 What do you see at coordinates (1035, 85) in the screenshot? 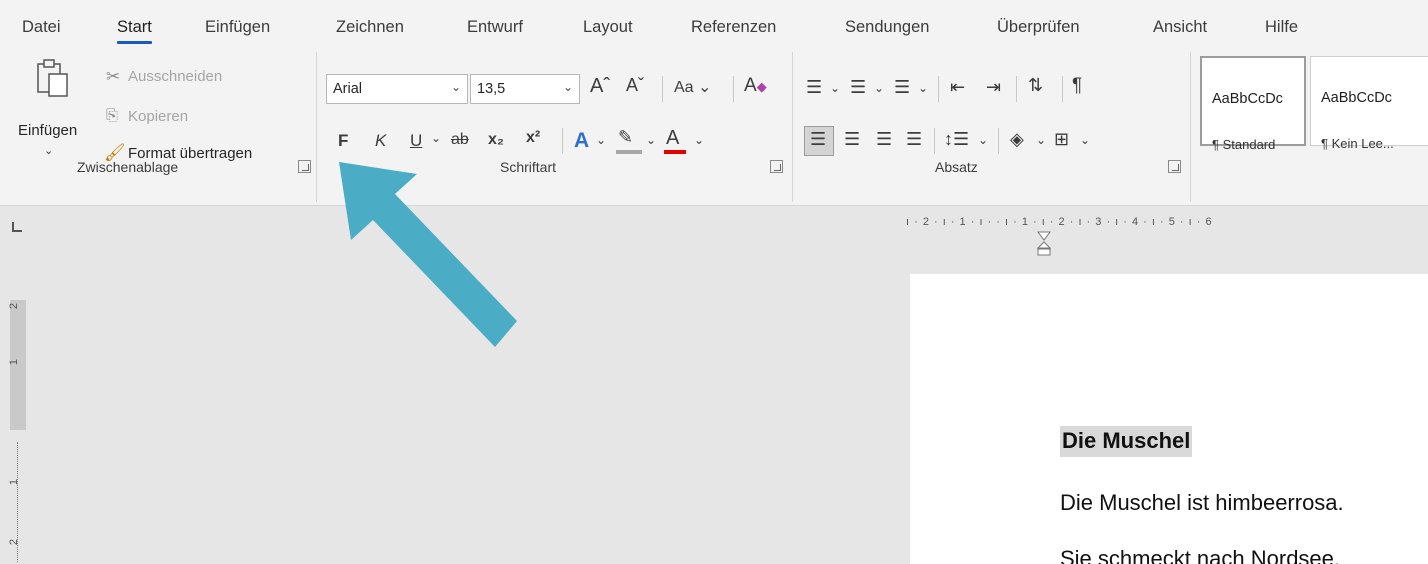
I see `sort-icon: ⇅` at bounding box center [1035, 85].